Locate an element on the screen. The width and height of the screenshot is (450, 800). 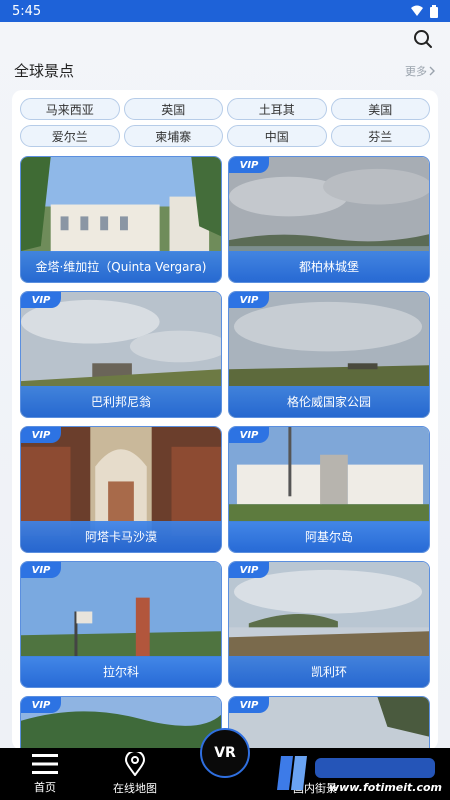
wifi-icon is located at coordinates (417, 10).